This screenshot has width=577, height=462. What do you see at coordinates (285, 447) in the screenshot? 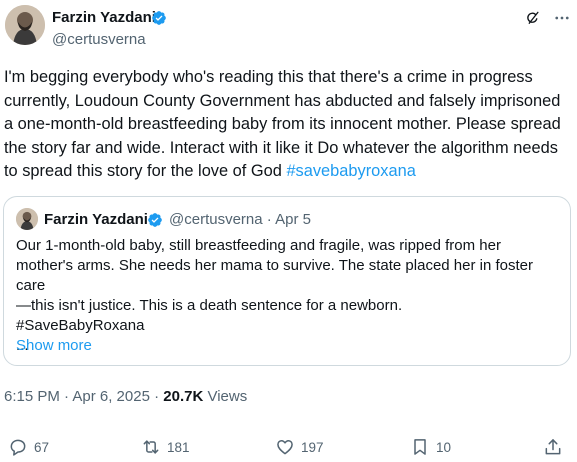
I see `heart-icon` at bounding box center [285, 447].